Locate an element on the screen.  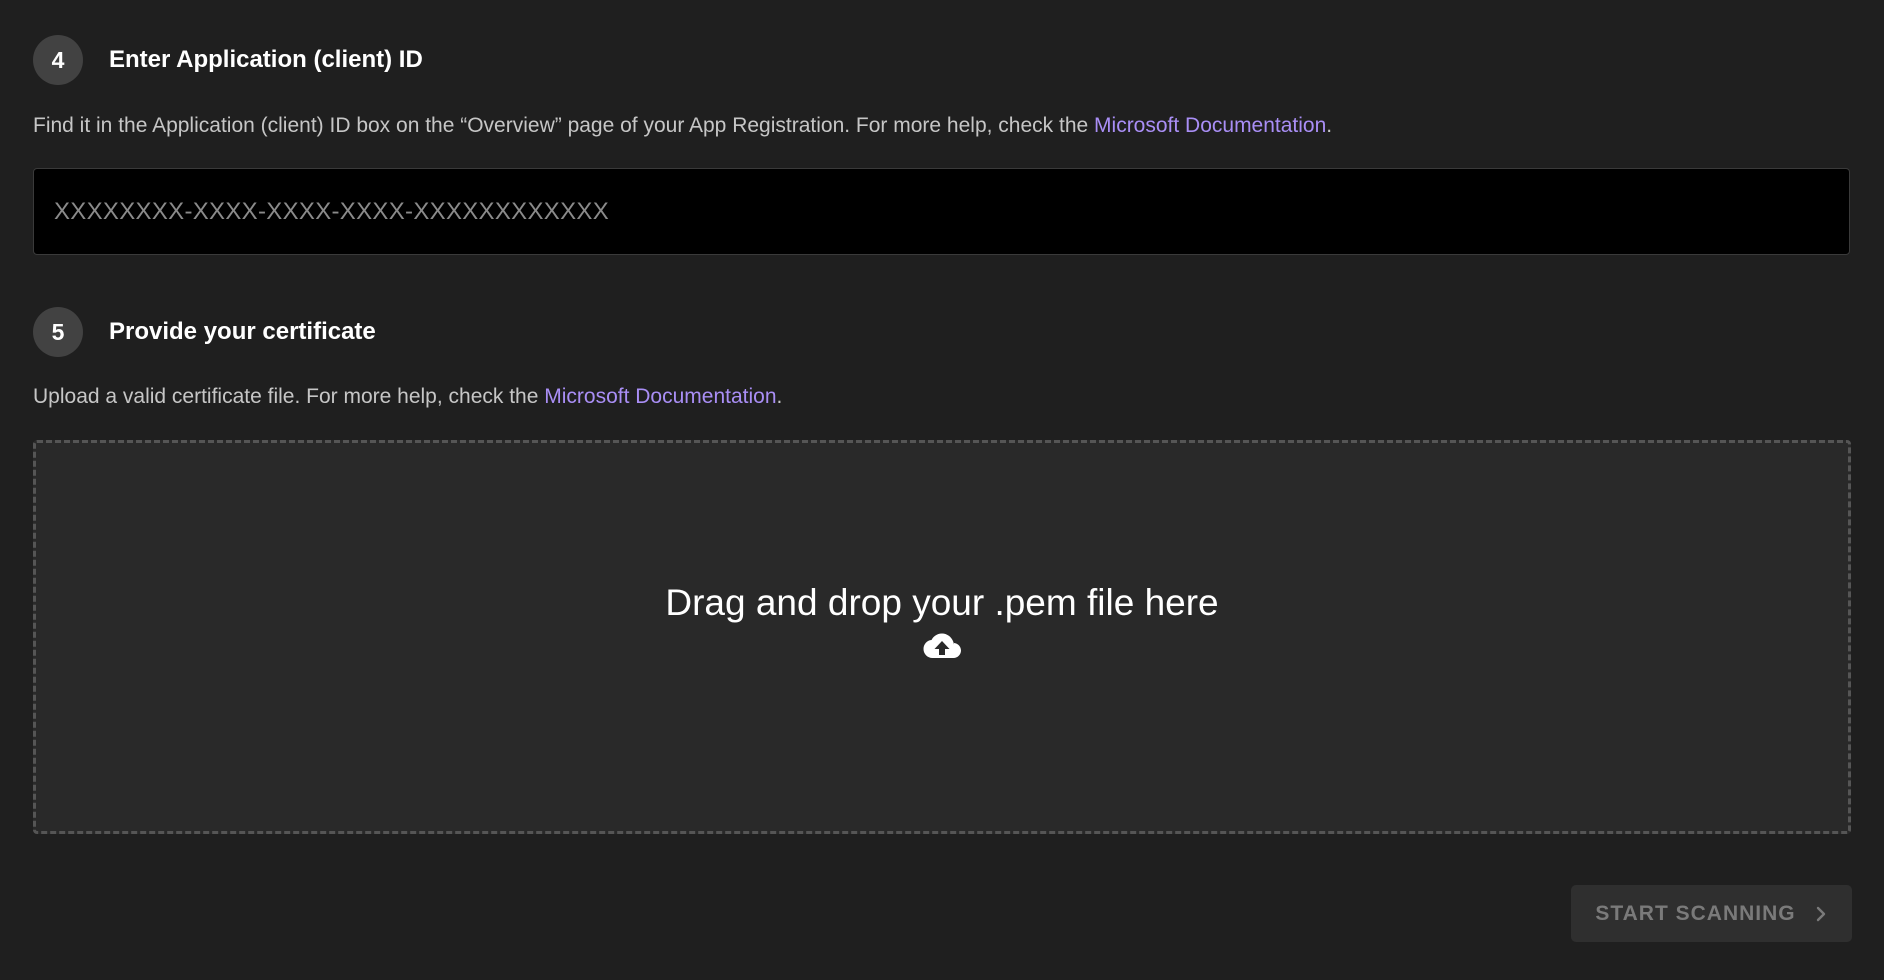
cloud-upload-icon is located at coordinates (942, 645).